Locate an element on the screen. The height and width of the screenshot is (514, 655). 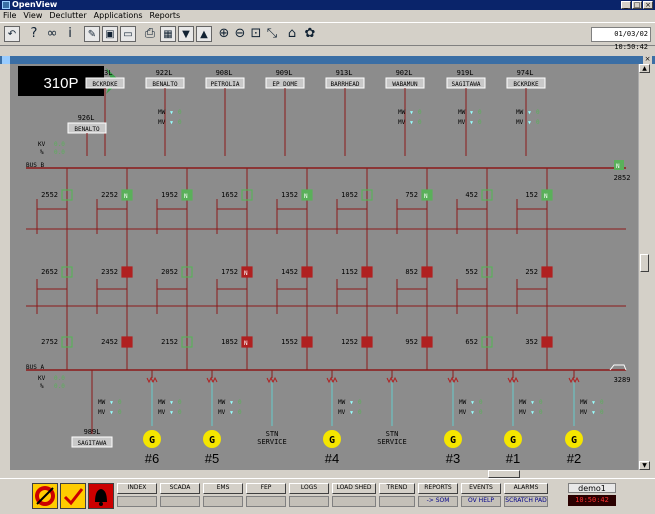
menu-file: File is located at coordinates (9, 16).